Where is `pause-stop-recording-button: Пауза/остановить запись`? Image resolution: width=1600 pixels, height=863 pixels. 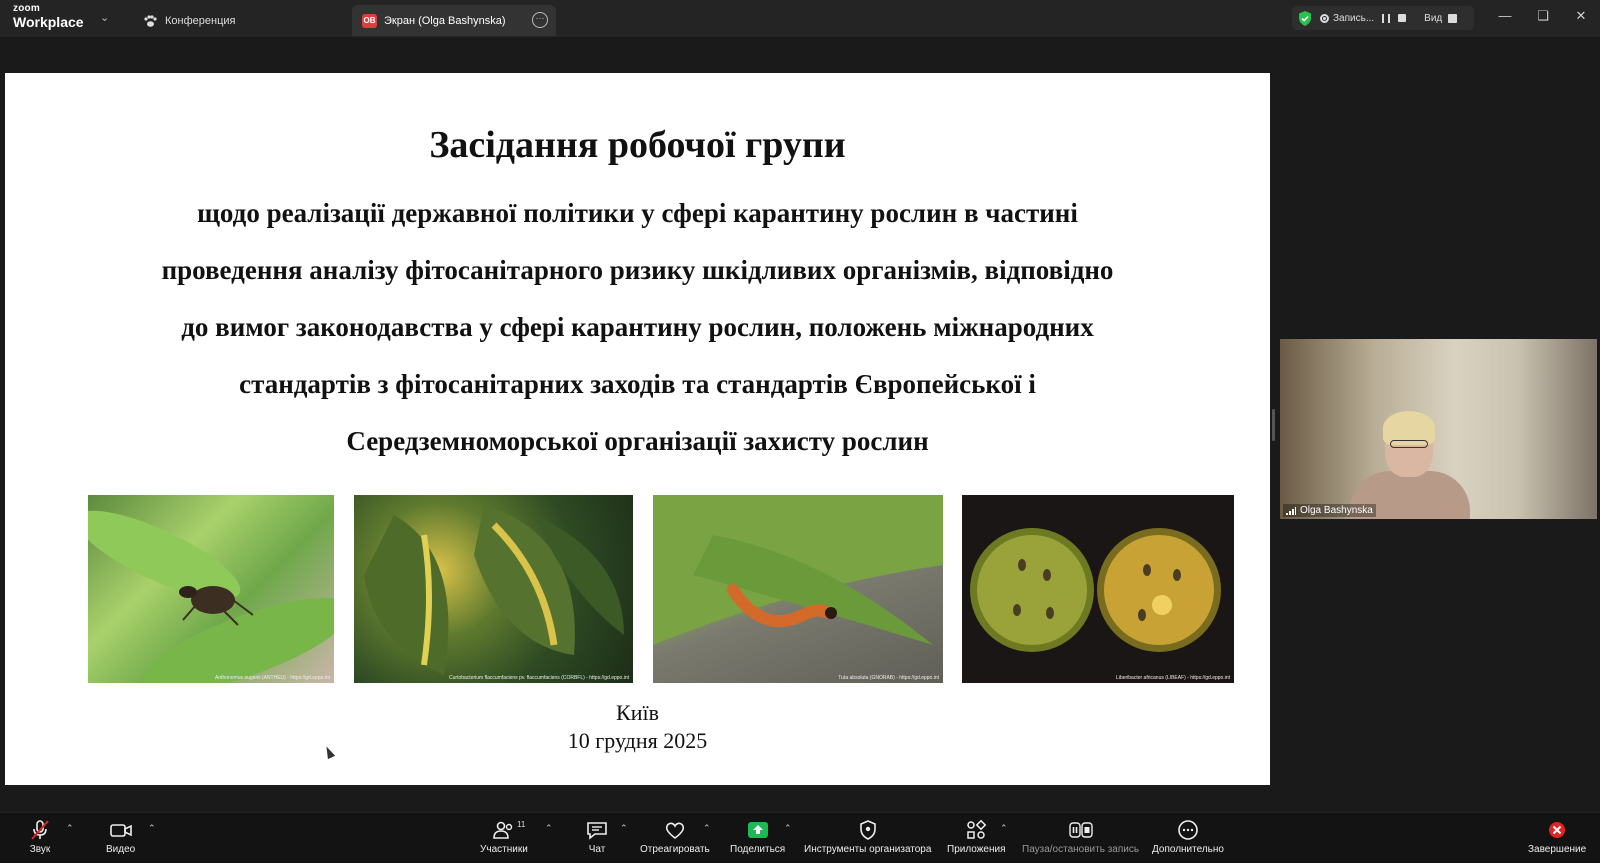
pause-stop-recording-button: Пауза/остановить запись is located at coordinates (1080, 837).